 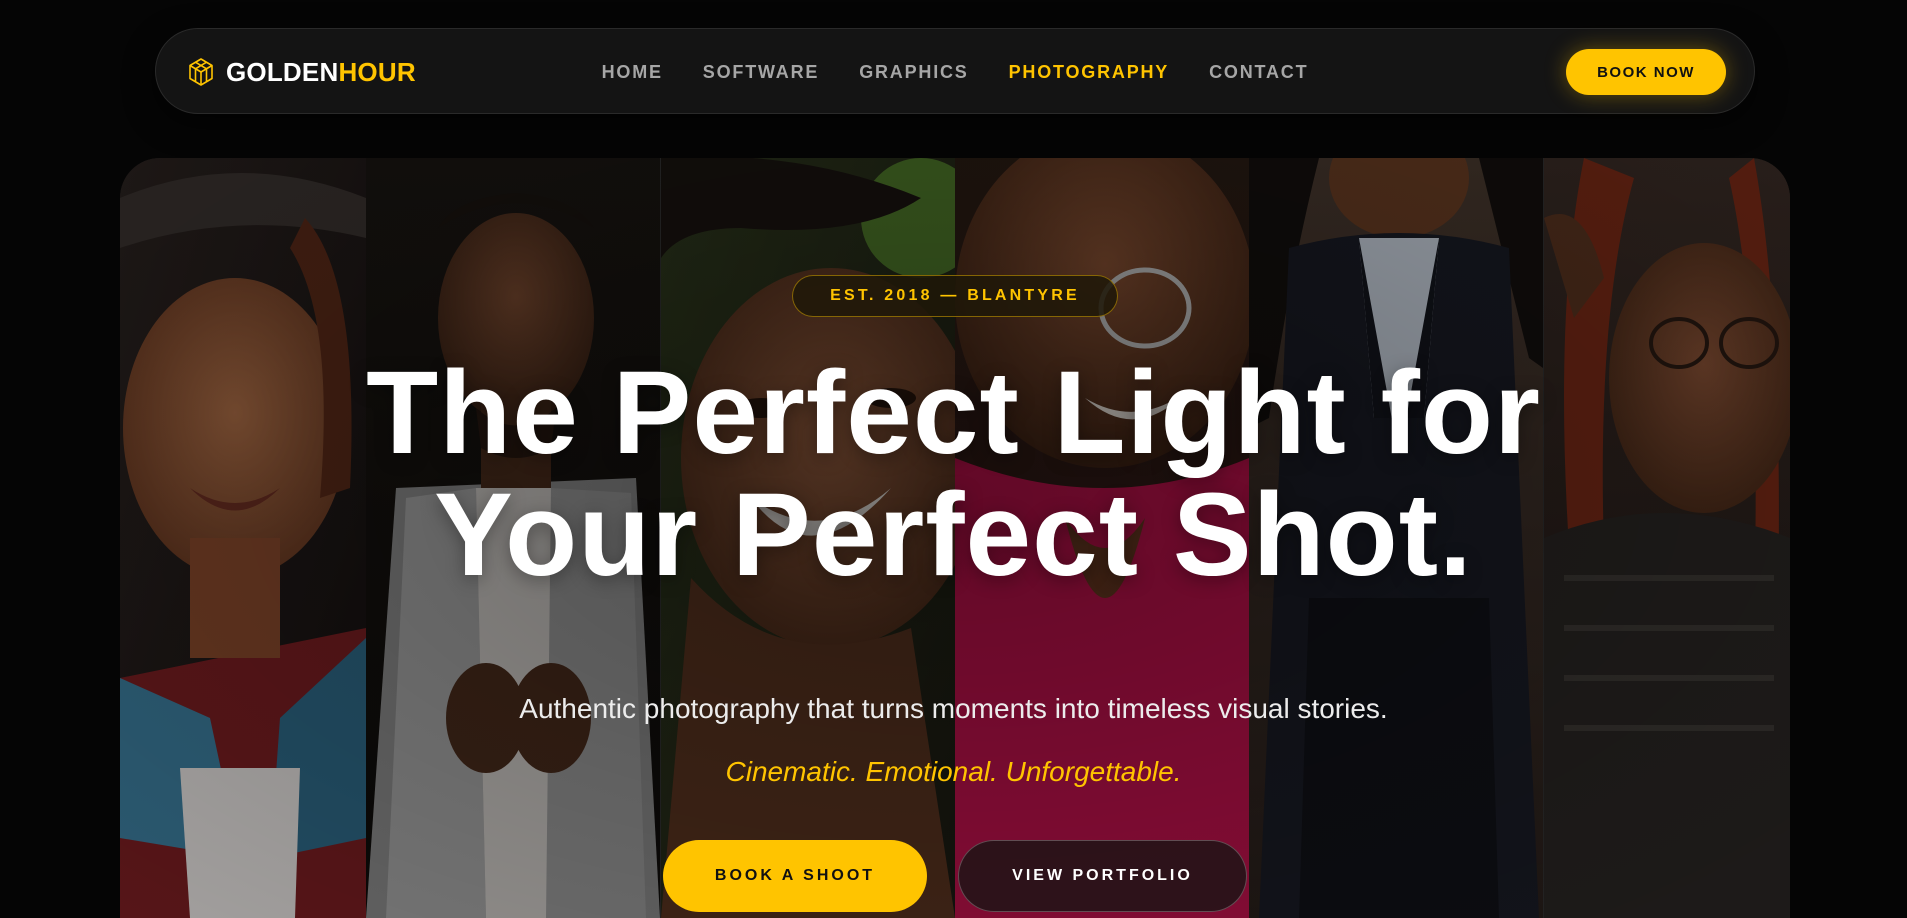 I want to click on brand-name-part1: GOLDEN, so click(x=282, y=71).